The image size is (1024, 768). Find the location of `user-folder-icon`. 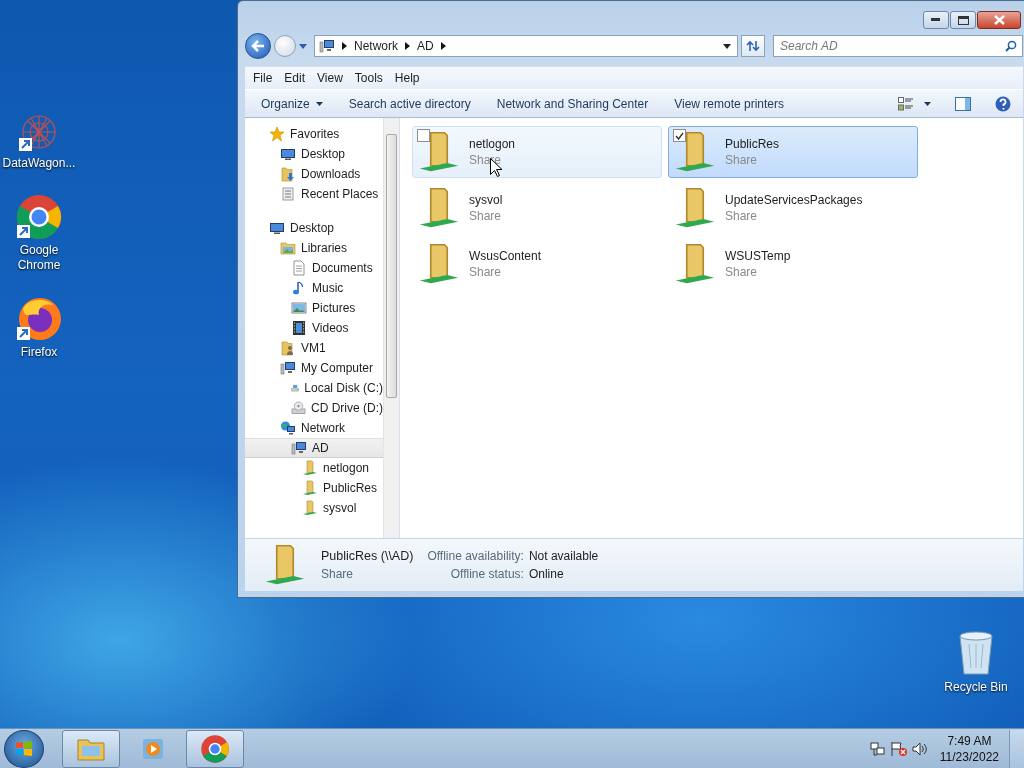

user-folder-icon is located at coordinates (288, 348).